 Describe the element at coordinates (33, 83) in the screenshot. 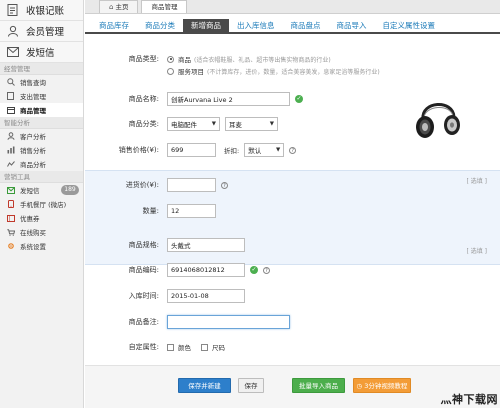

I see `sidebar-label: 销售查询` at that location.